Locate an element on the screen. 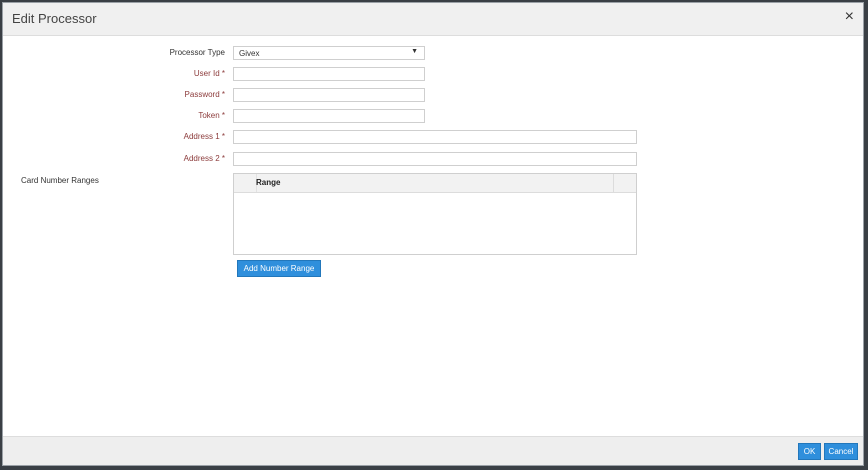 Image resolution: width=868 pixels, height=470 pixels. dialog-footer: OK Cancel is located at coordinates (433, 450).